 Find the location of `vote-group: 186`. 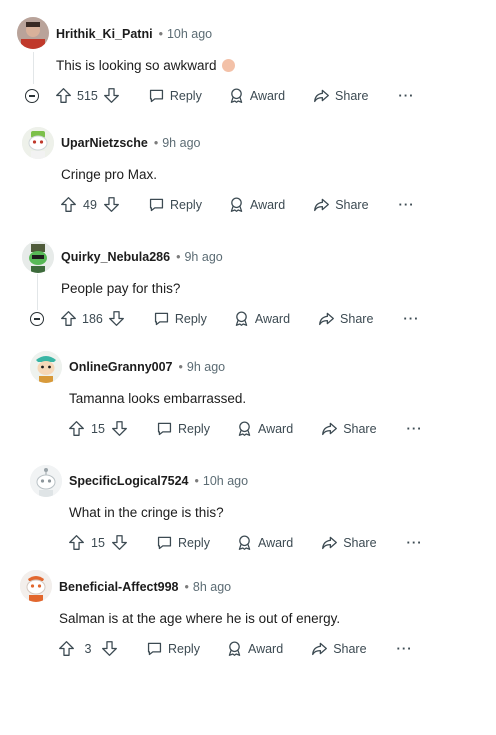

vote-group: 186 is located at coordinates (92, 318).